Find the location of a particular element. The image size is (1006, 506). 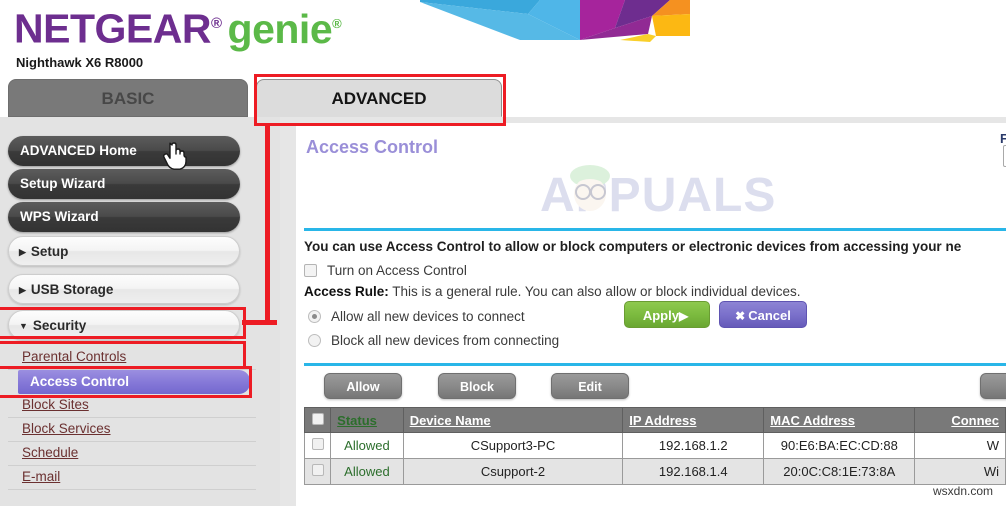

radio-block-label: Block all new devices from connecting is located at coordinates (445, 340).